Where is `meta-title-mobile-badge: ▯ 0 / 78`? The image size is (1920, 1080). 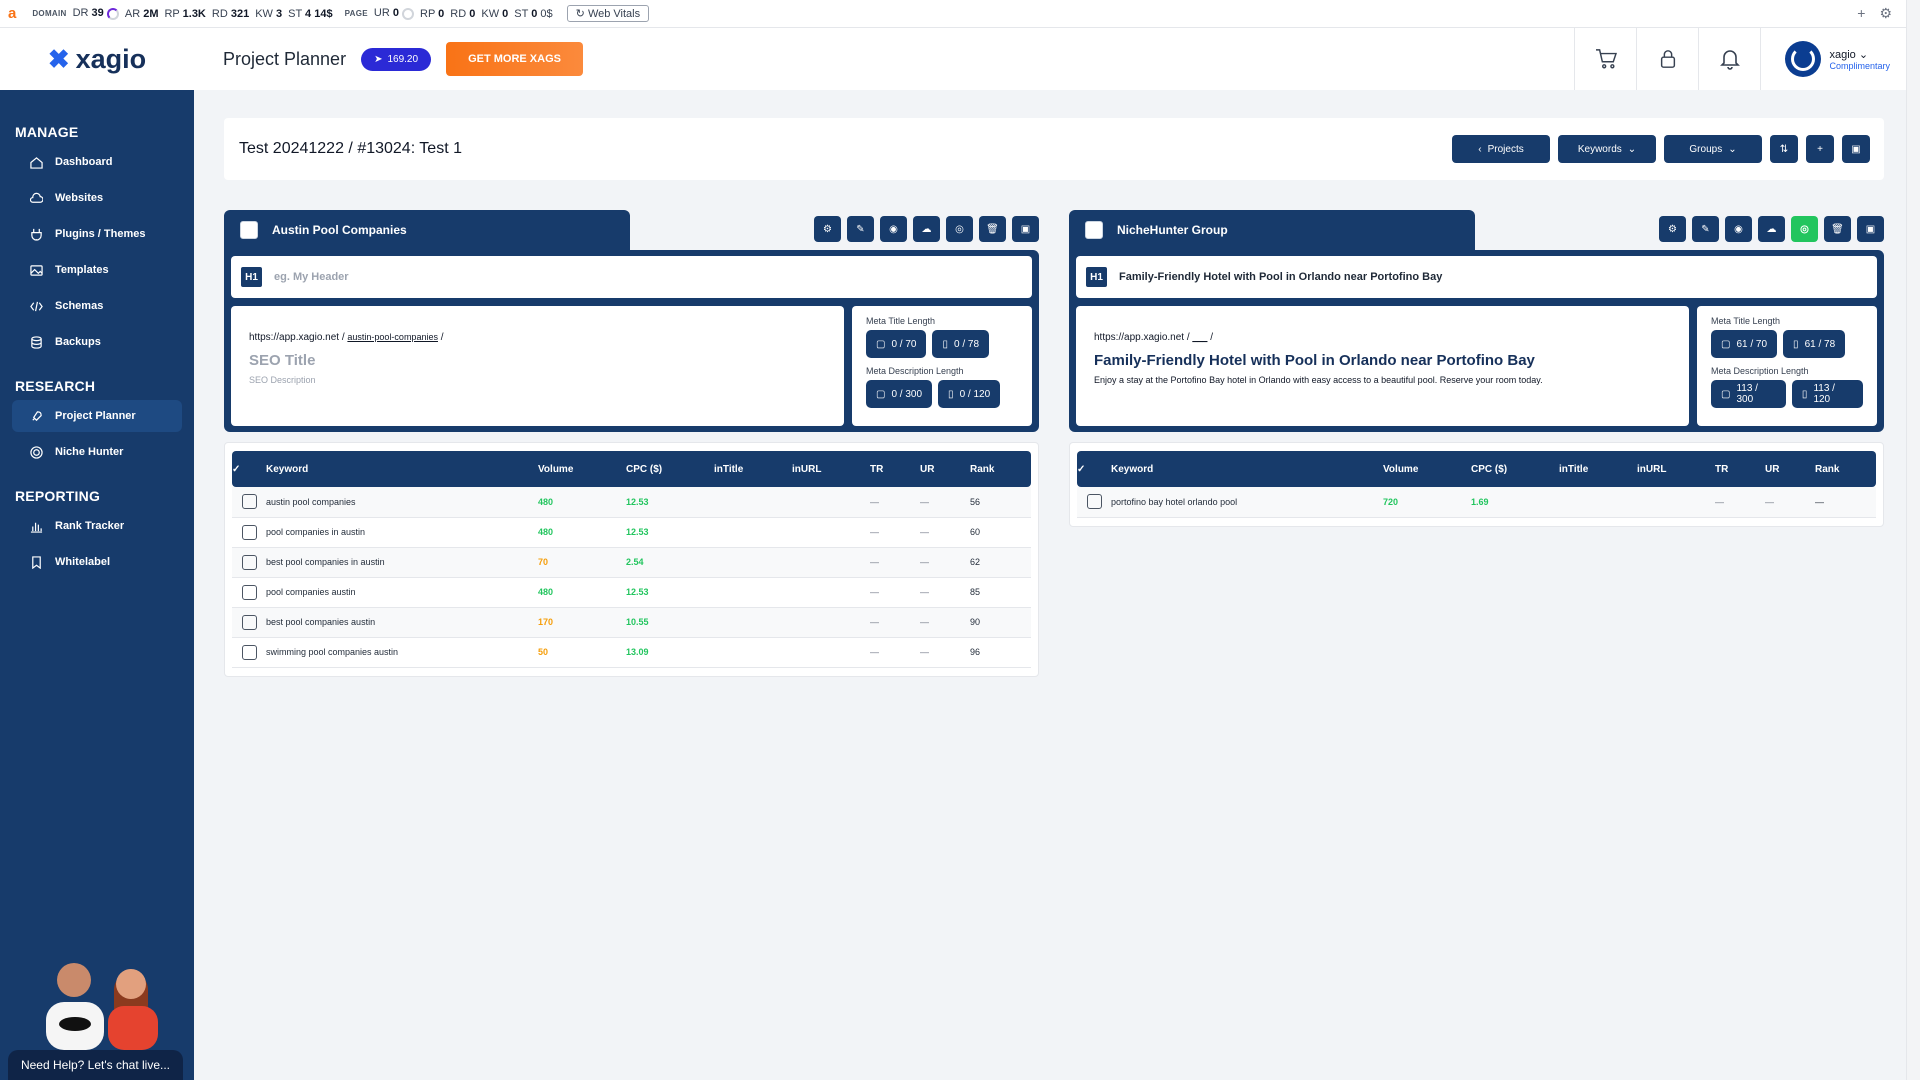
meta-title-mobile-badge: ▯ 0 / 78 is located at coordinates (961, 344).